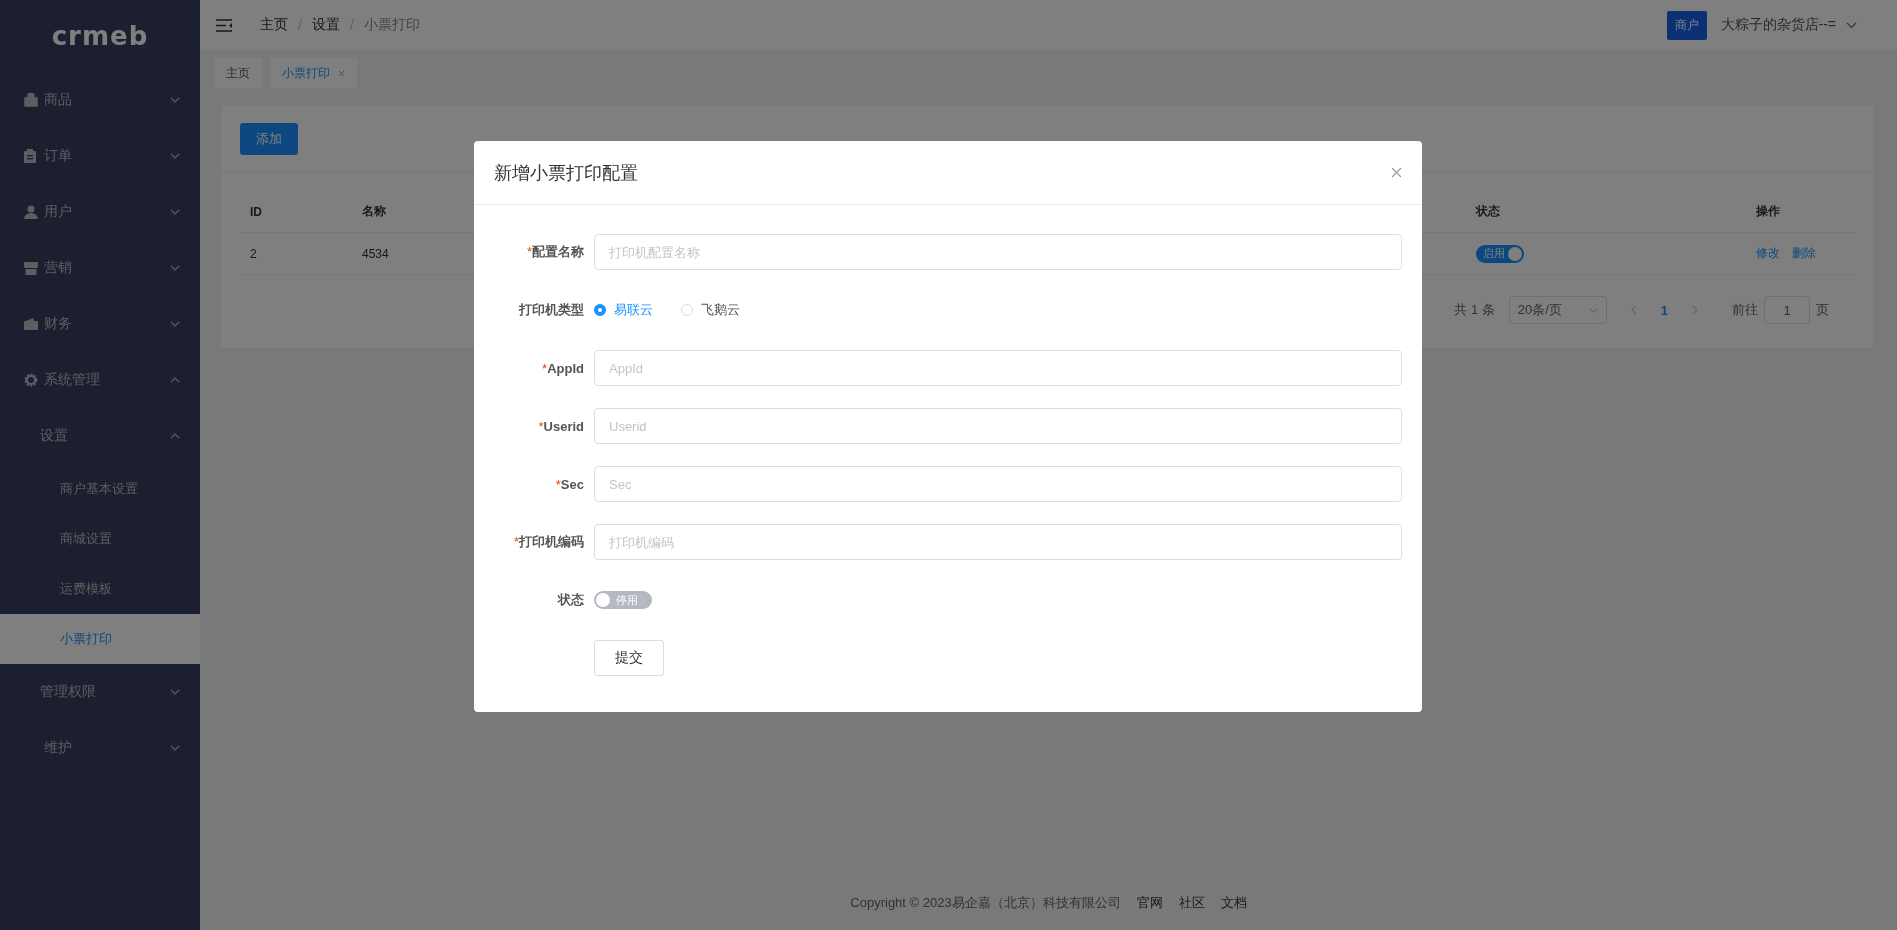  I want to click on copyright-text: Copyright © 2023易企嘉（北京）科技有限公司, so click(985, 903).